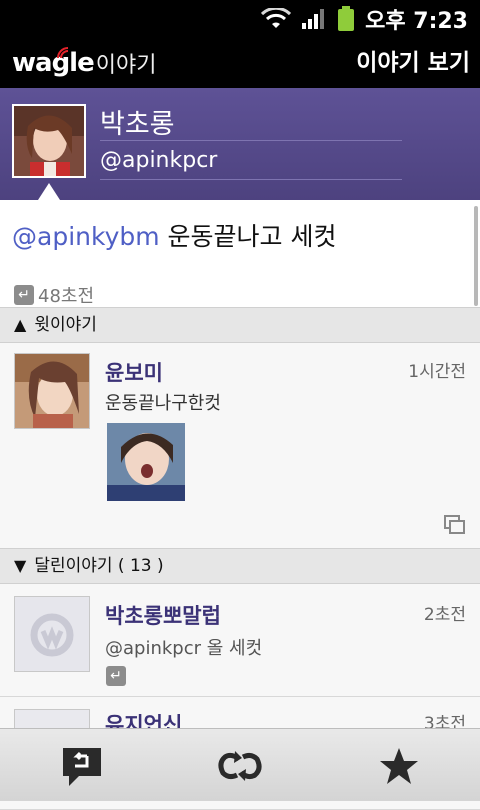 This screenshot has height=810, width=480. Describe the element at coordinates (66, 296) in the screenshot. I see `story-time: 48초전` at that location.